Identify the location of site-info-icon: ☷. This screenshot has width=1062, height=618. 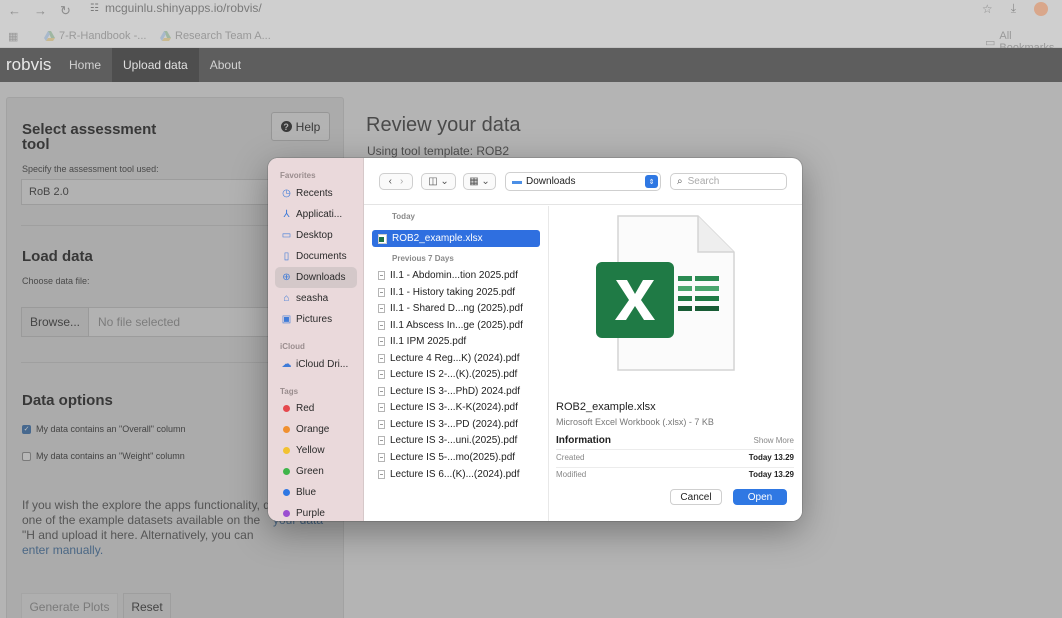
(94, 8).